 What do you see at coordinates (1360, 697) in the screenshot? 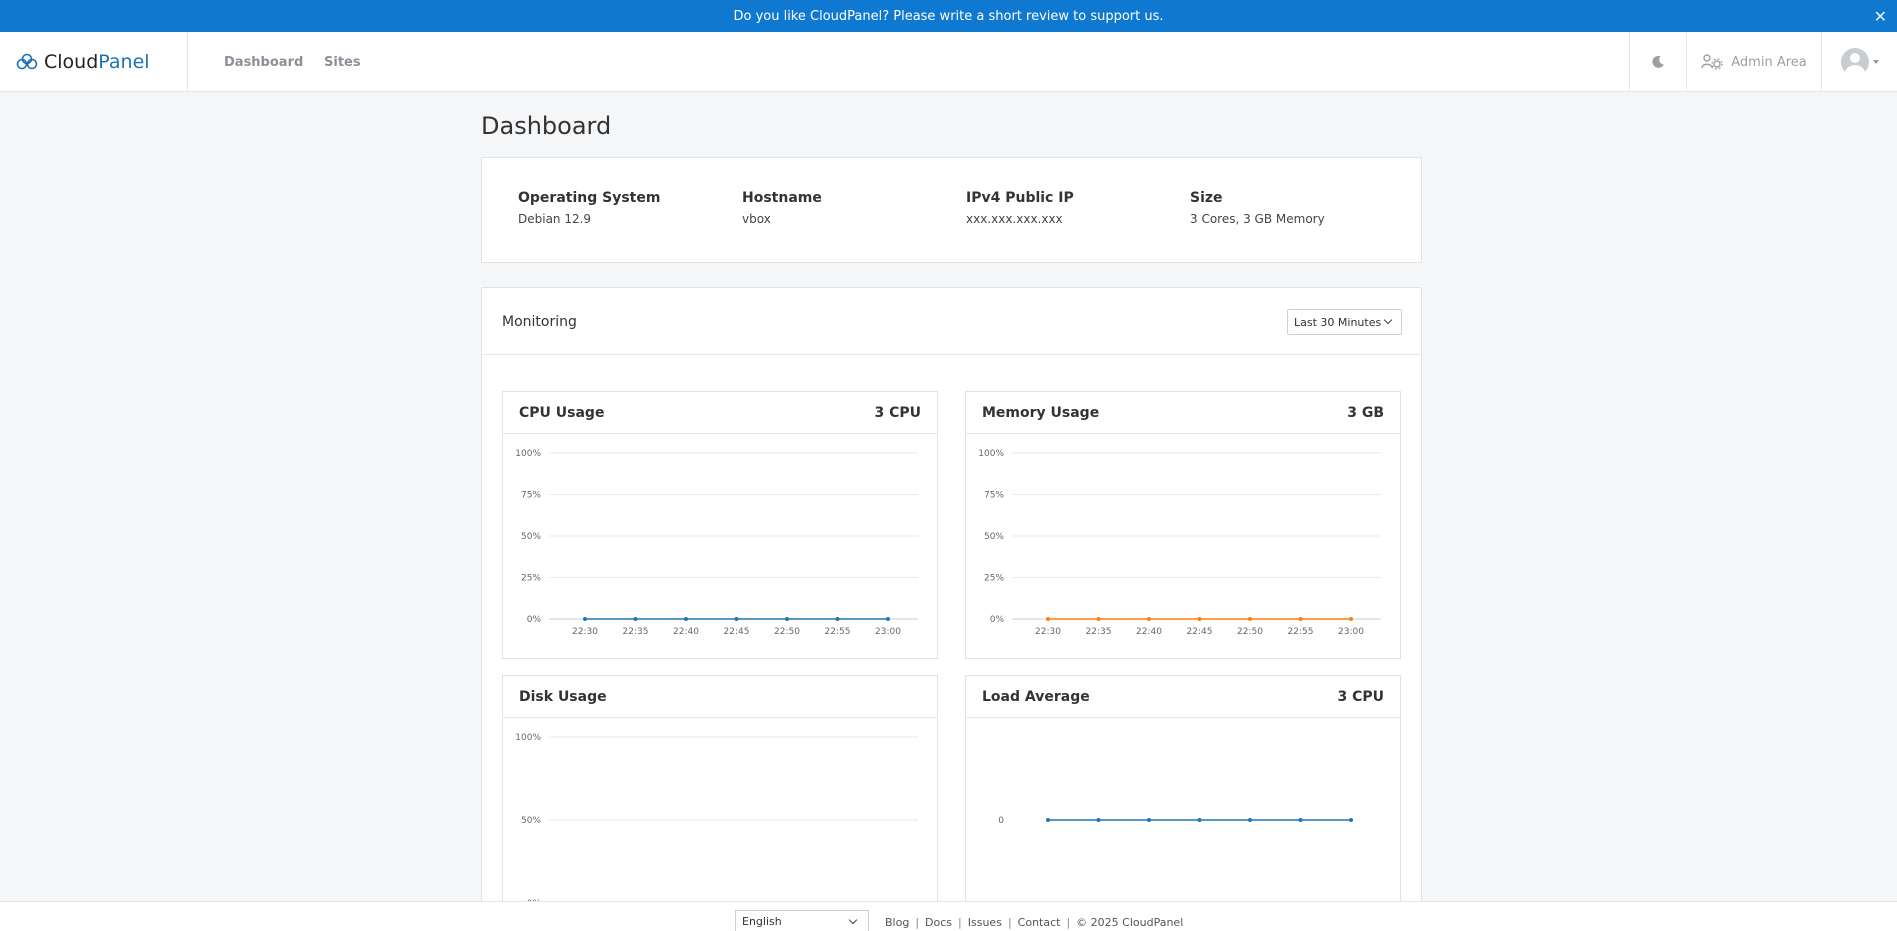
I see `chart-meta: 3 CPU` at bounding box center [1360, 697].